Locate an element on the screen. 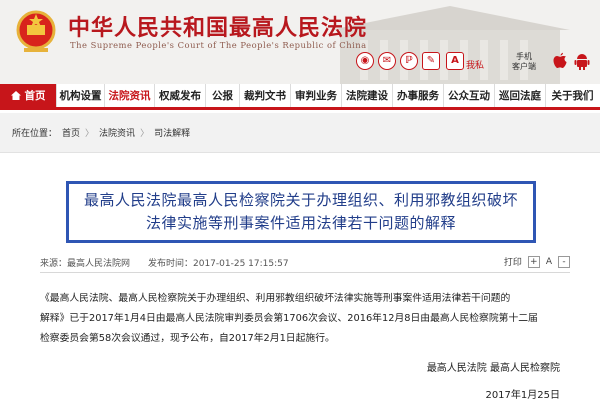 This screenshot has width=600, height=418. national-emblem-icon is located at coordinates (36, 31).